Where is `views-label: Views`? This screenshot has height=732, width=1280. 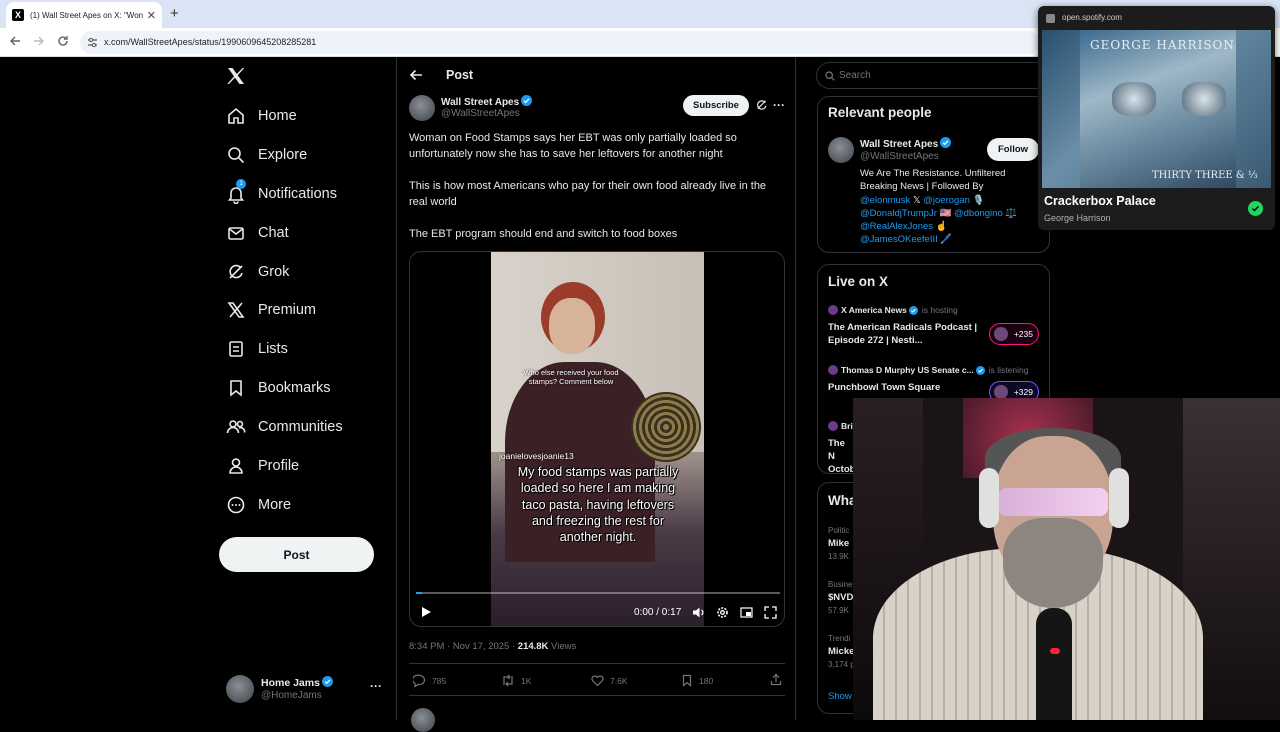 views-label: Views is located at coordinates (562, 646).